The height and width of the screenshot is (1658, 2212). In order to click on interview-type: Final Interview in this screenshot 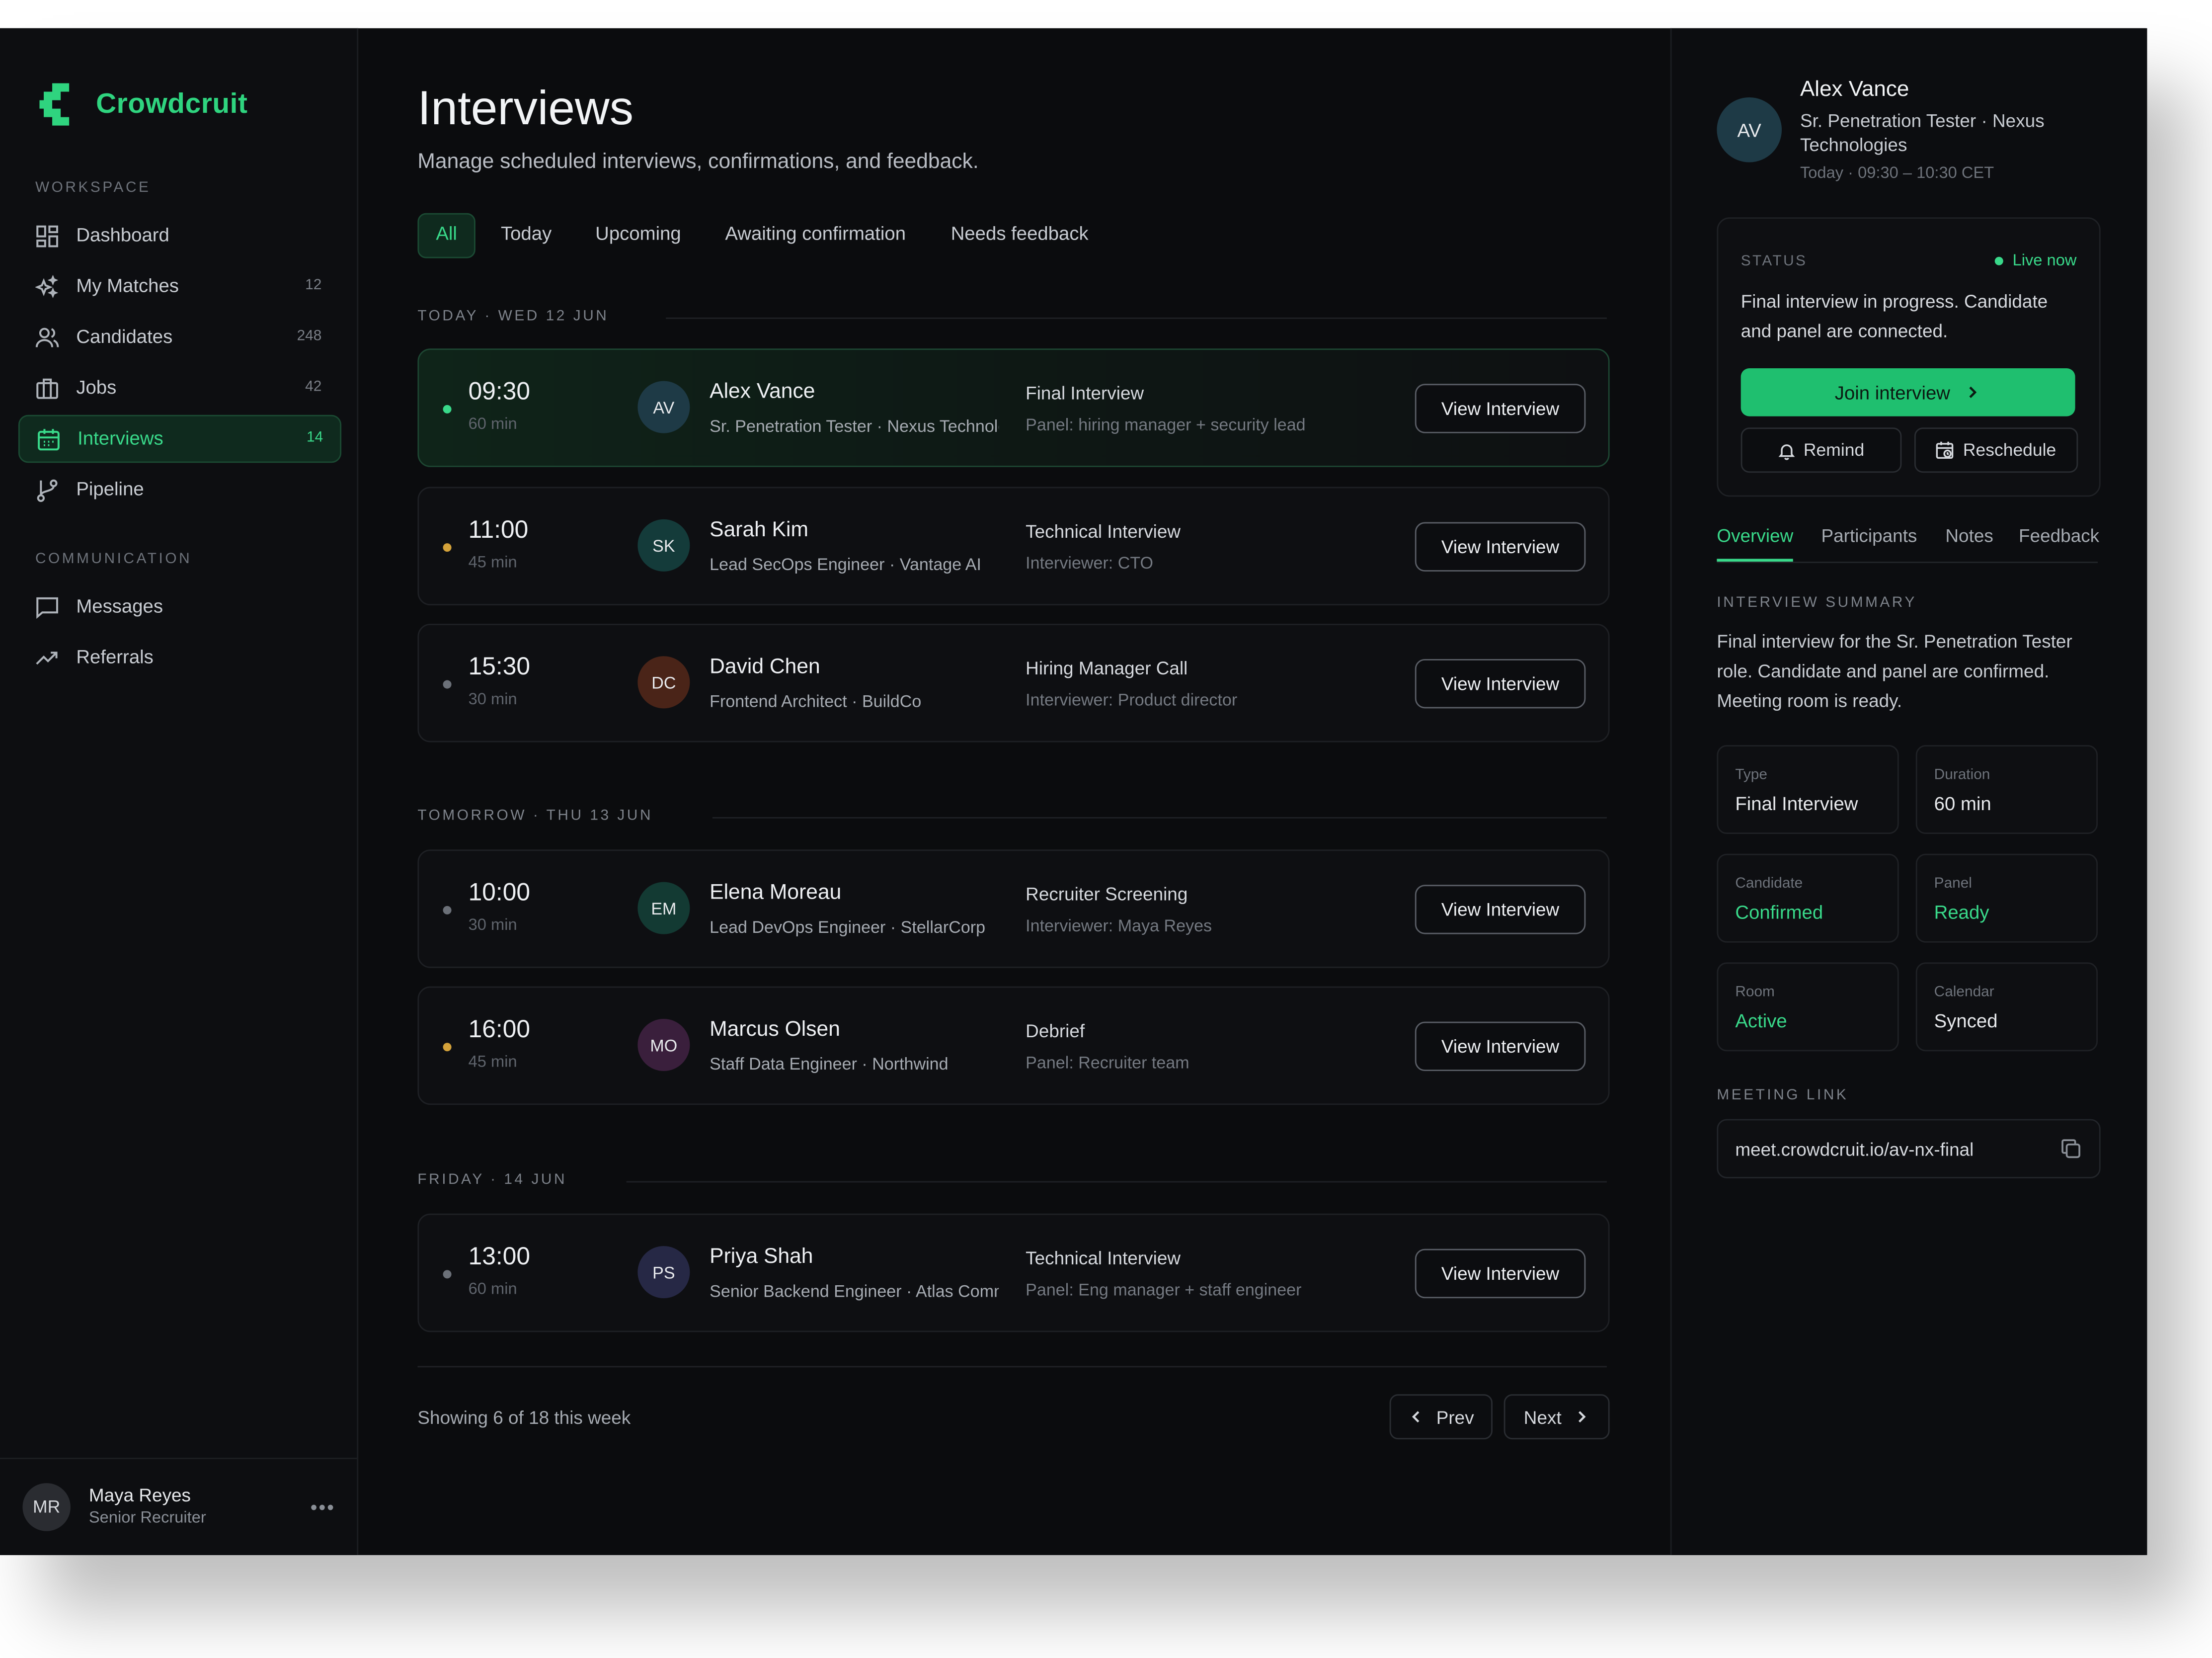, I will do `click(1085, 393)`.